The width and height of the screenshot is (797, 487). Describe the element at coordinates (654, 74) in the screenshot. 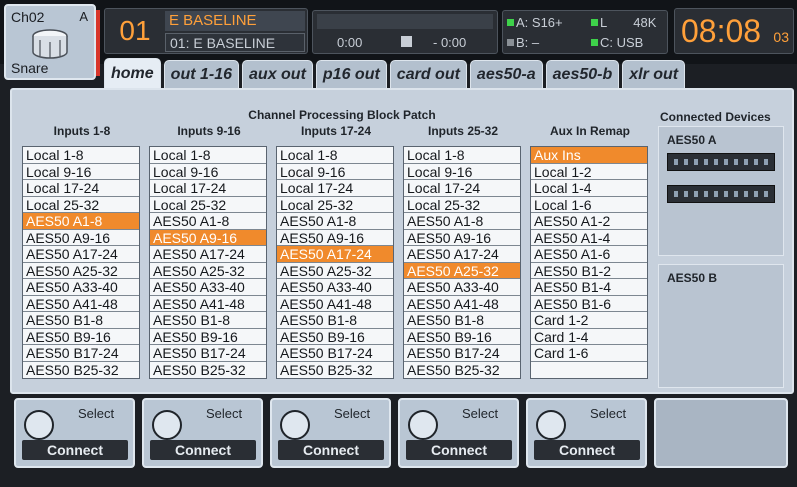

I see `tab-xlr-out: xlr out` at that location.